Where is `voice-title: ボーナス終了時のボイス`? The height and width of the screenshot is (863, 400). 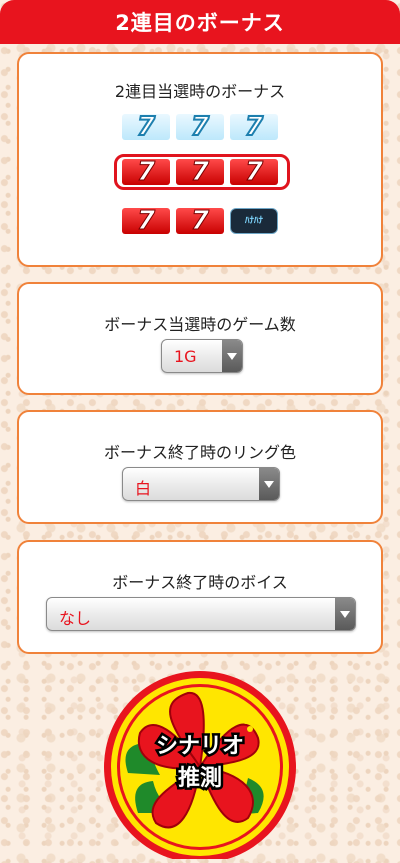
voice-title: ボーナス終了時のボイス is located at coordinates (200, 582).